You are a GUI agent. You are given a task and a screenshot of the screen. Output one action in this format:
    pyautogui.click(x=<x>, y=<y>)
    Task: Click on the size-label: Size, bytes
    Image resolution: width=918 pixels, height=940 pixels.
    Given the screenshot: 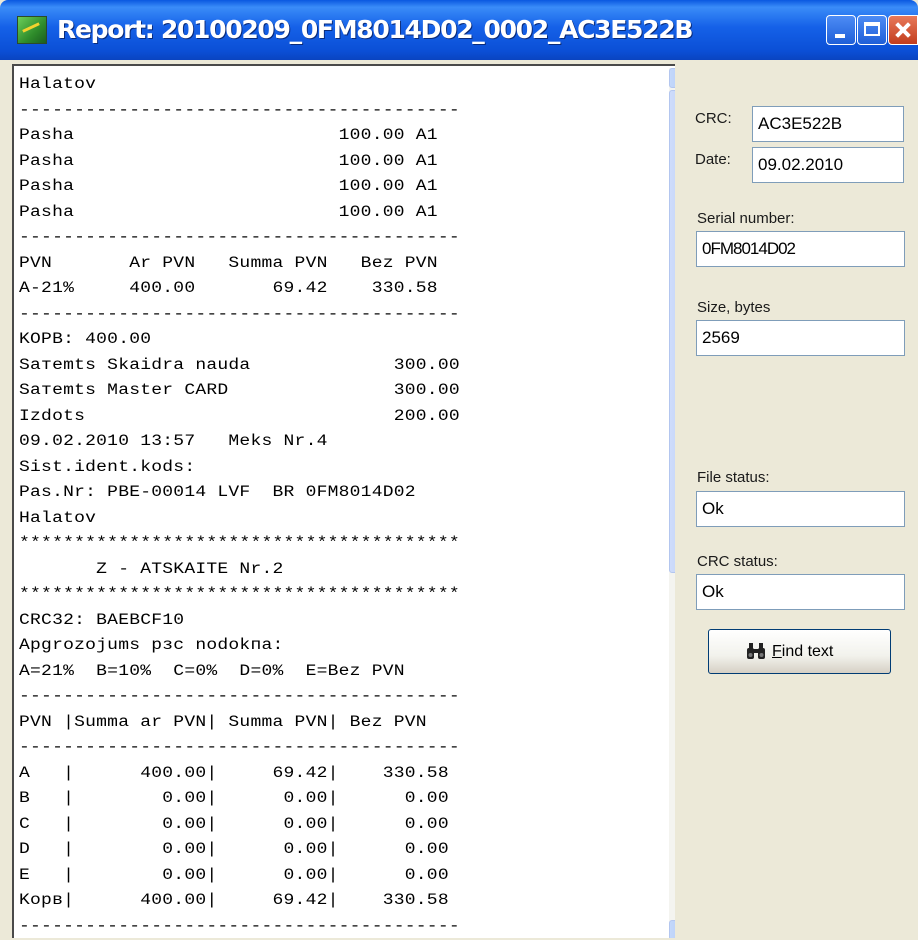 What is the action you would take?
    pyautogui.click(x=734, y=307)
    